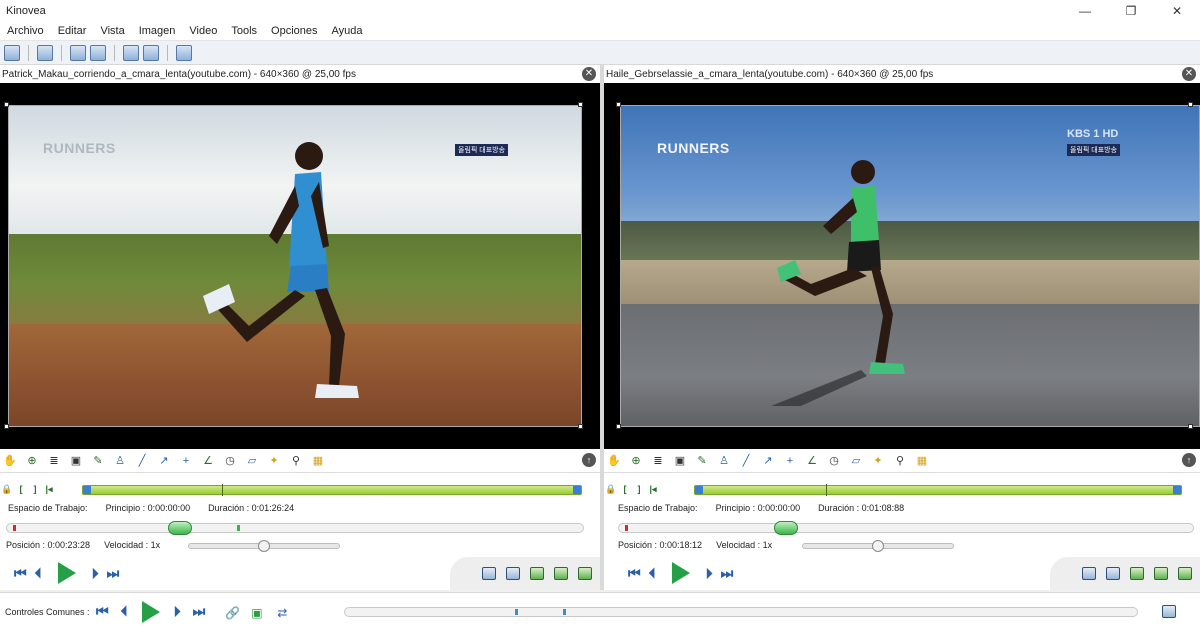 This screenshot has height=630, width=1200. Describe the element at coordinates (741, 612) in the screenshot. I see `common-timeline-track` at that location.